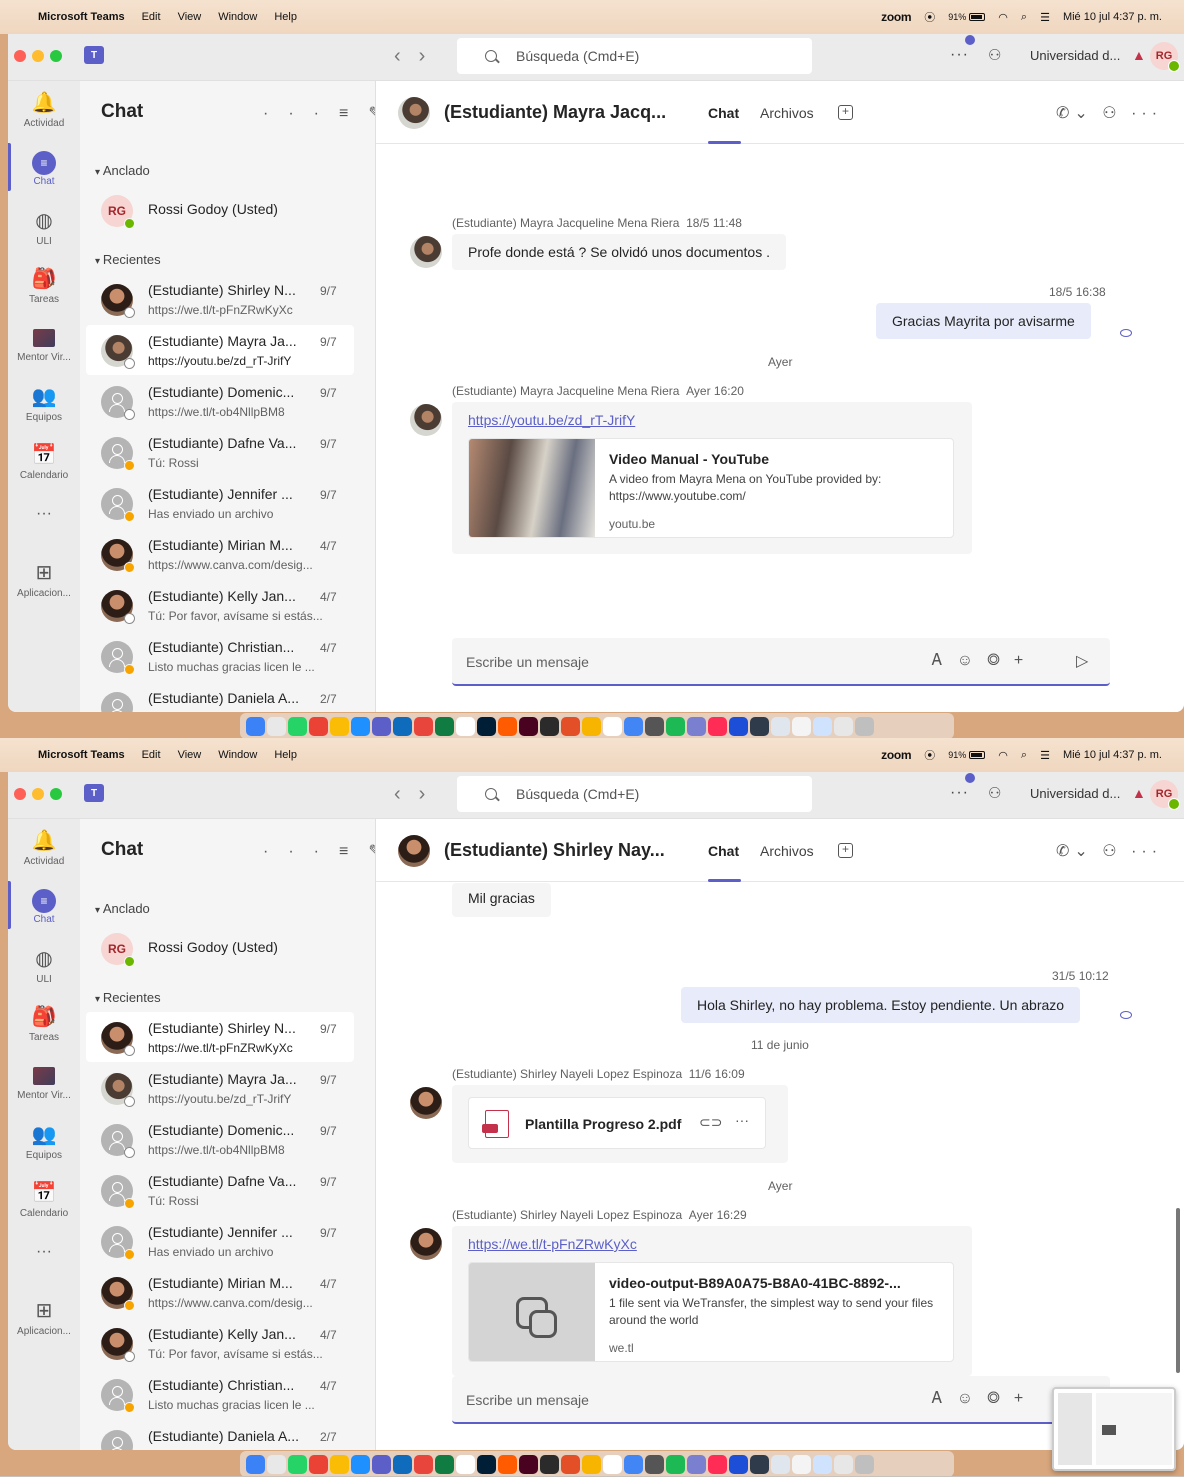 This screenshot has width=1184, height=1477. I want to click on send-icon: ▷, so click(1082, 661).